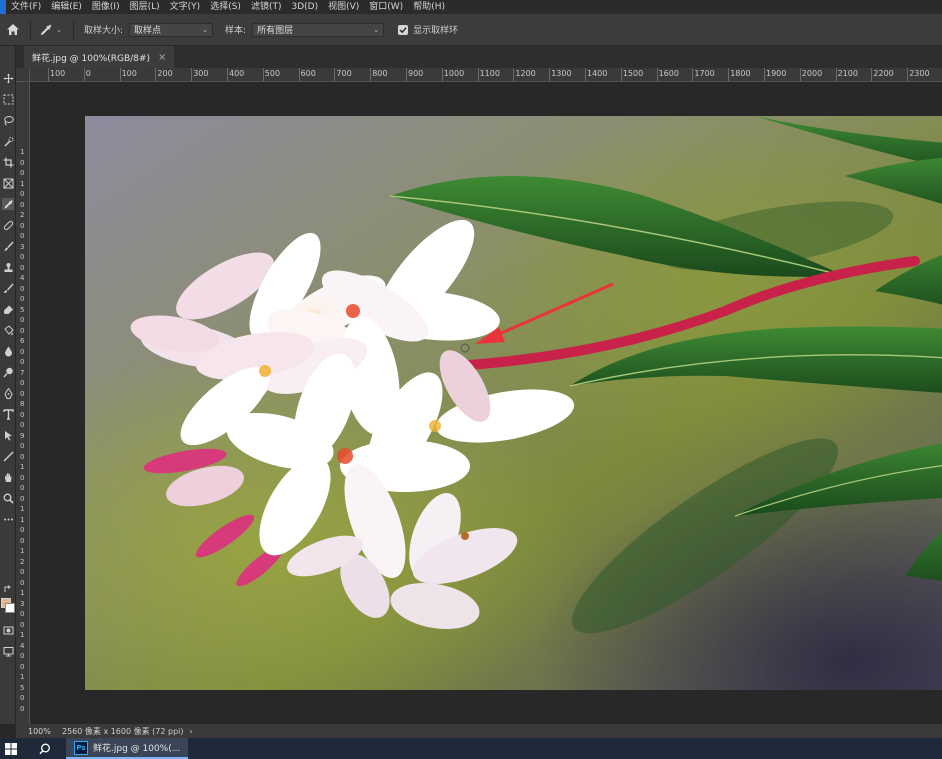  I want to click on menu-edit: 编辑(E), so click(66, 7).